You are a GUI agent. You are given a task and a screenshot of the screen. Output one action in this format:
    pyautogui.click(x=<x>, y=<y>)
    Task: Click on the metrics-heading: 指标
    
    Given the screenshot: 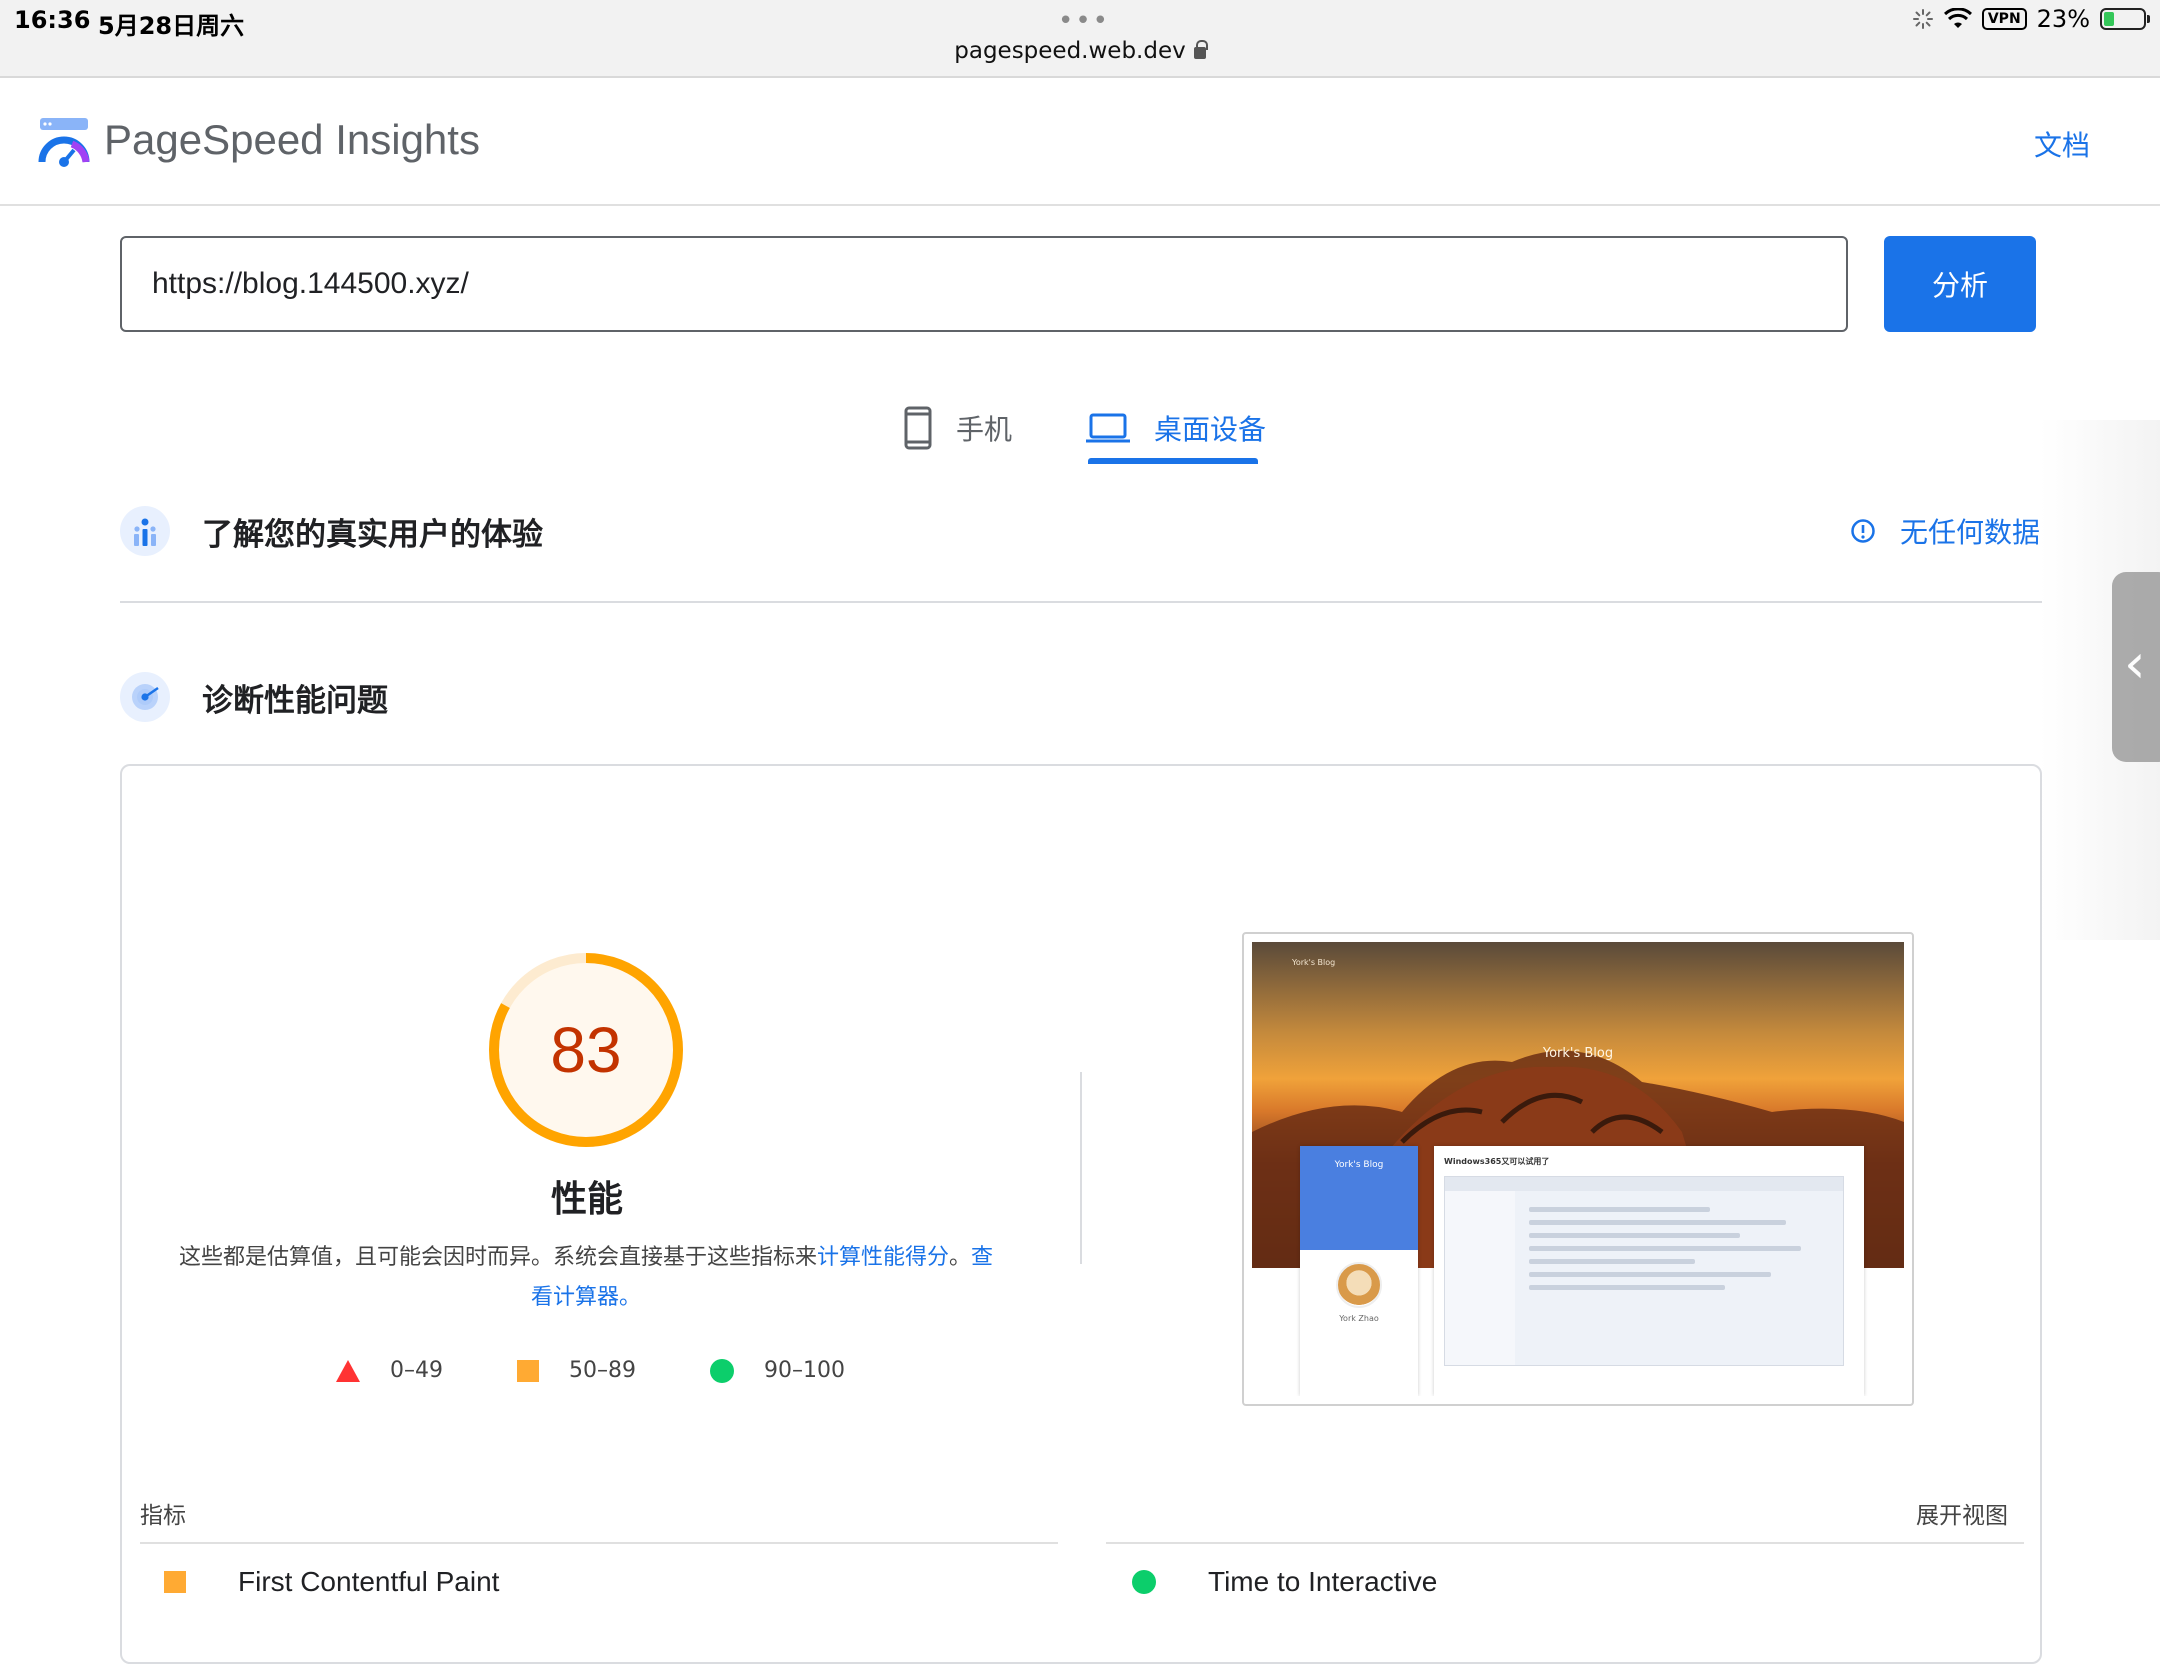 What is the action you would take?
    pyautogui.click(x=163, y=1516)
    